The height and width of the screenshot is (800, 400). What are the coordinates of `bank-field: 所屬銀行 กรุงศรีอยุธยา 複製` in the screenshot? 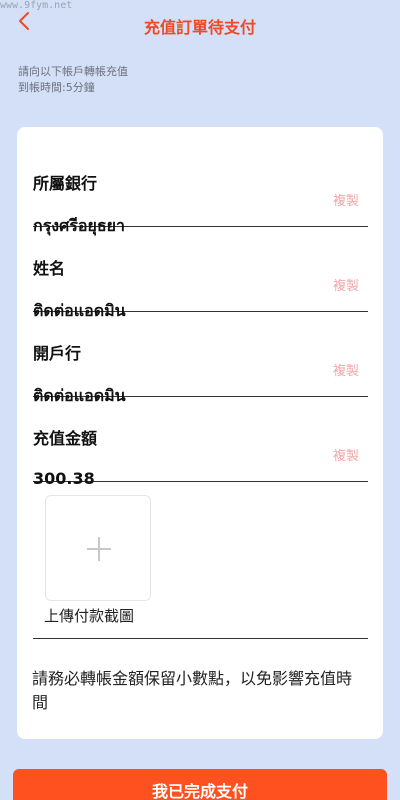 It's located at (200, 188).